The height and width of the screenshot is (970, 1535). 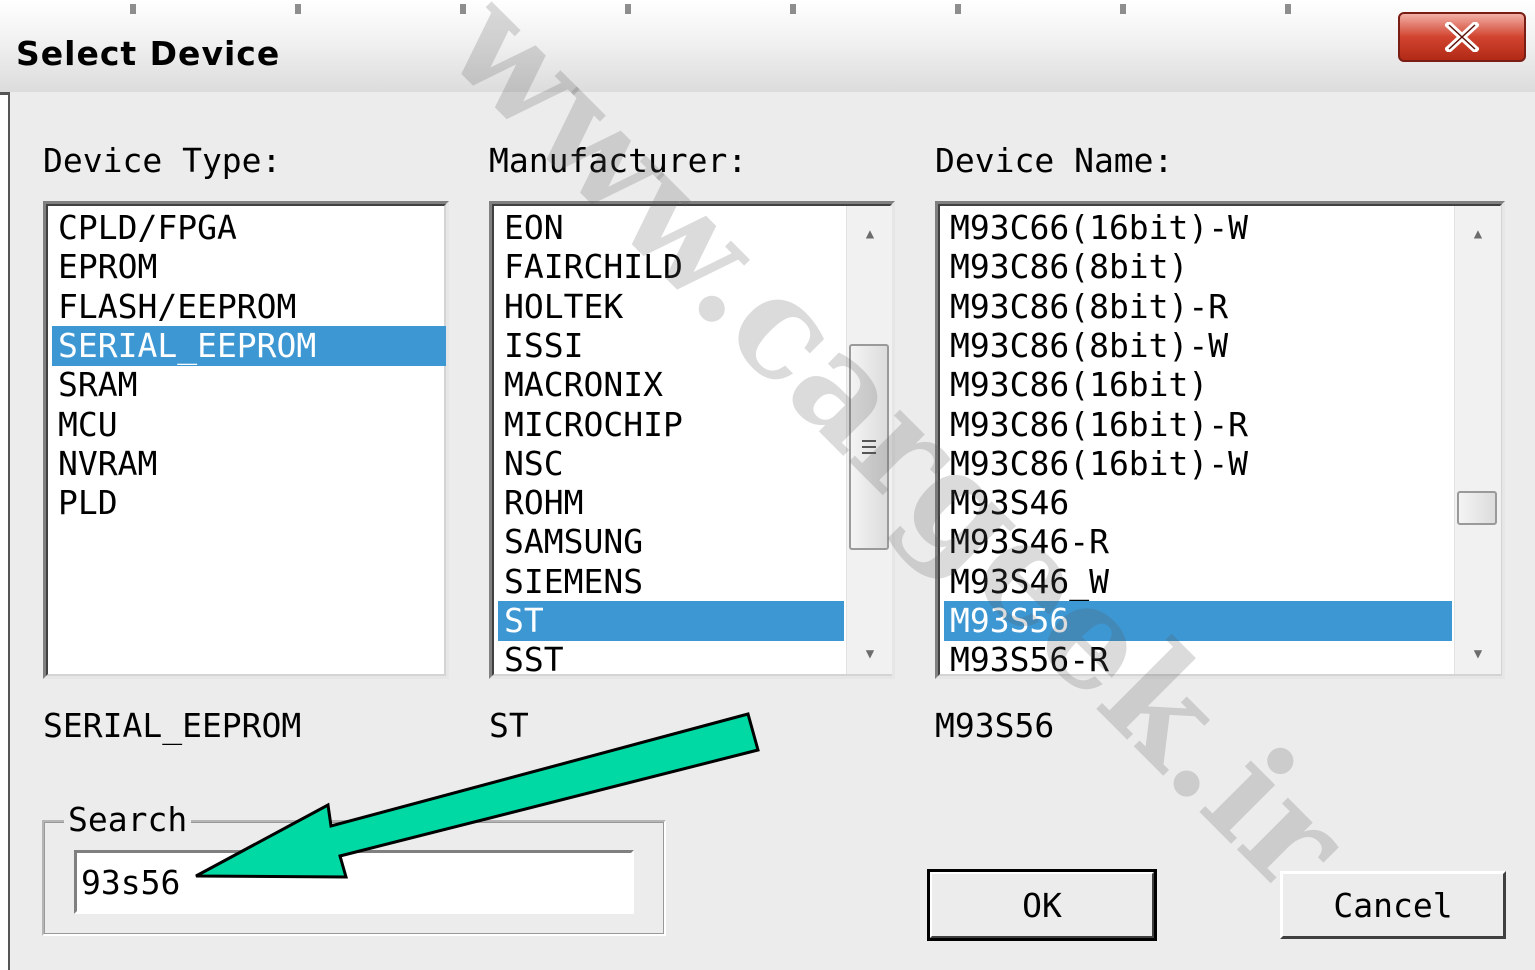 I want to click on device-type-item: EPROM, so click(x=249, y=267).